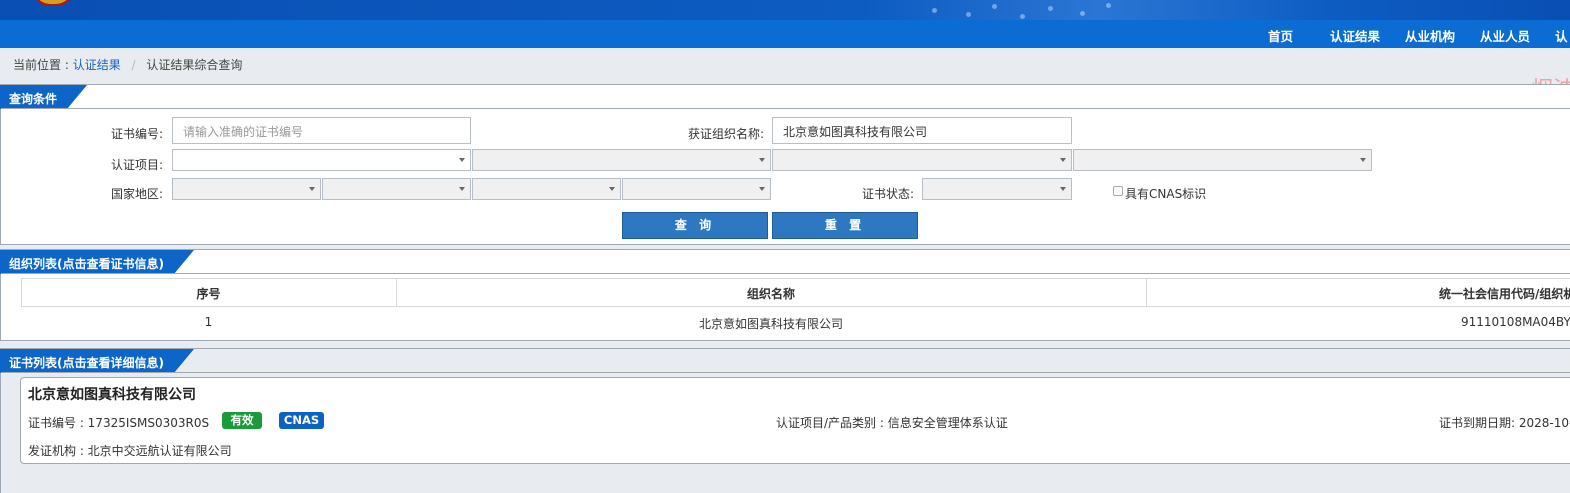  Describe the element at coordinates (695, 225) in the screenshot. I see `query-button: 查 询` at that location.